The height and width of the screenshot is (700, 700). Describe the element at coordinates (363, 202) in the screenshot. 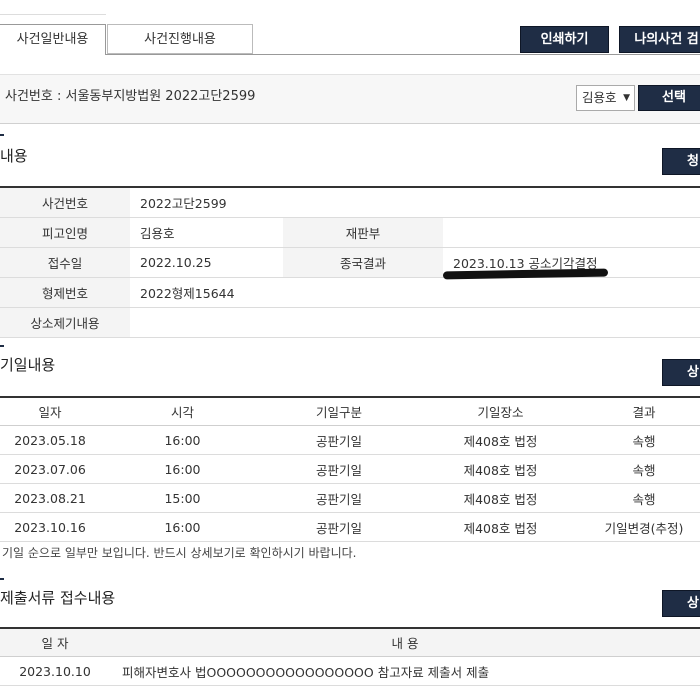

I see `empty-label-cell` at that location.